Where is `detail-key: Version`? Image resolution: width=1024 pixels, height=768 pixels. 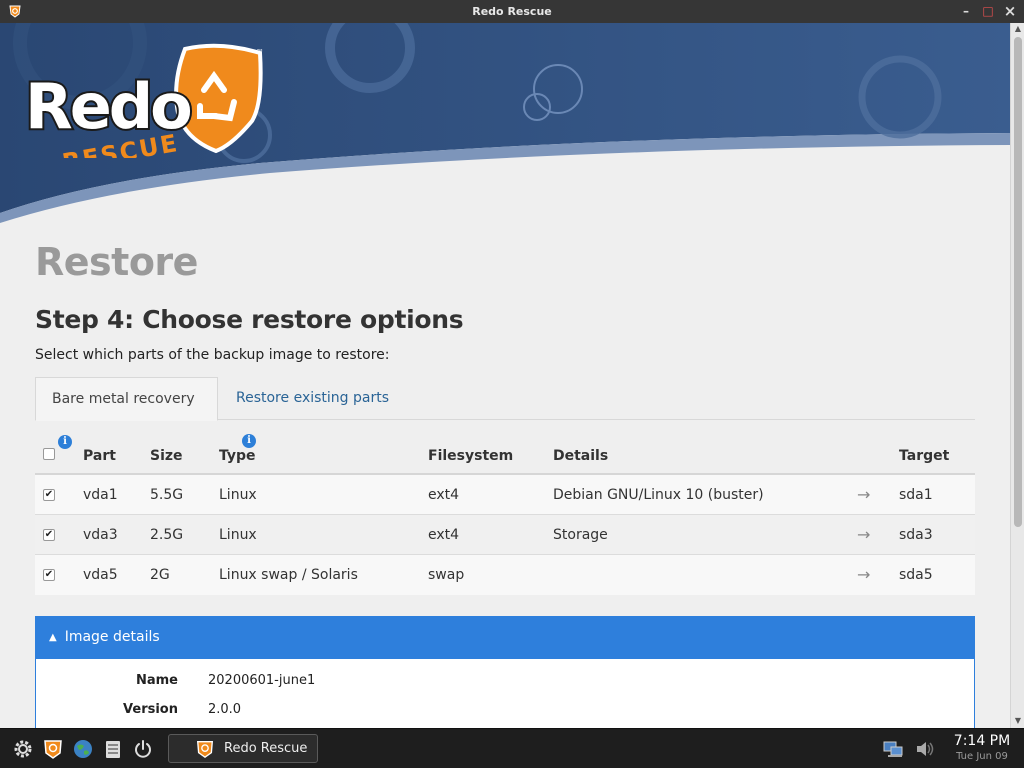
detail-key: Version is located at coordinates (150, 709).